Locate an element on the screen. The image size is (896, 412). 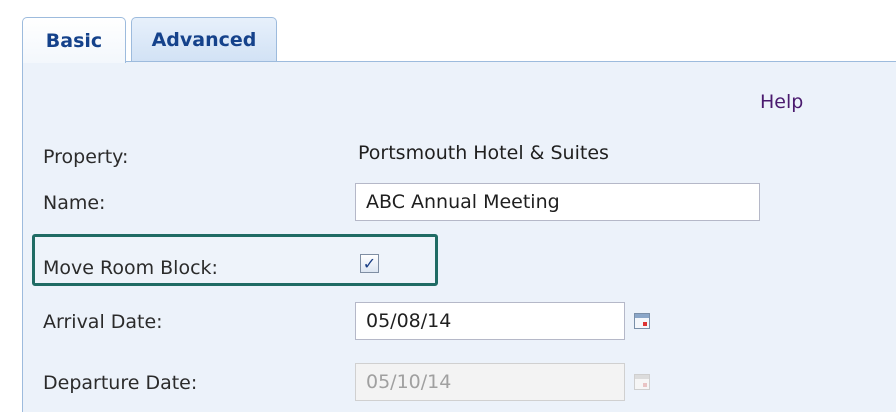
arrival-date-picker-button is located at coordinates (642, 321).